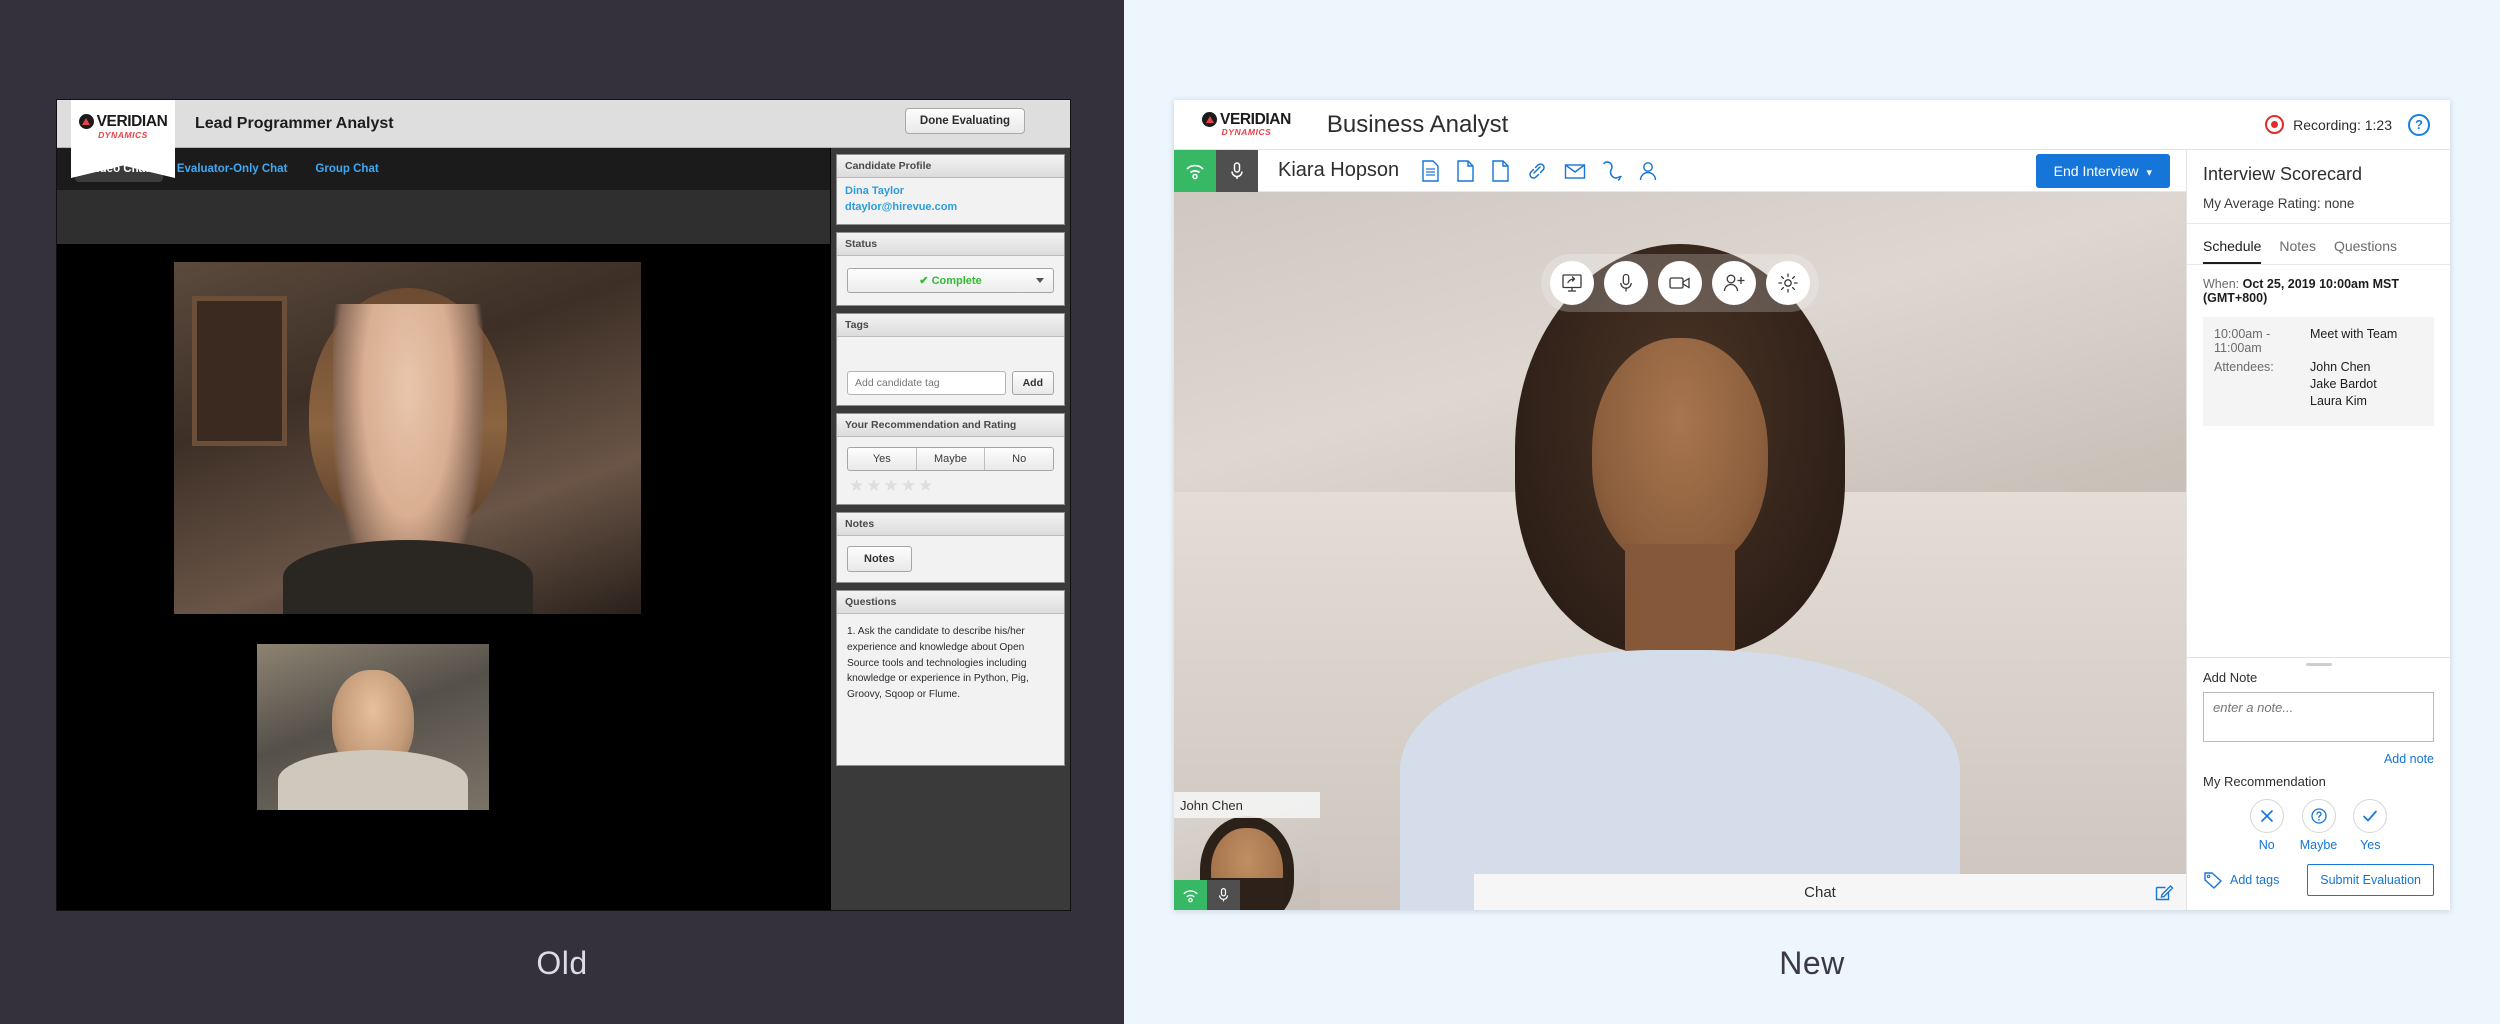  What do you see at coordinates (1032, 382) in the screenshot?
I see `add-tag-button: Add` at bounding box center [1032, 382].